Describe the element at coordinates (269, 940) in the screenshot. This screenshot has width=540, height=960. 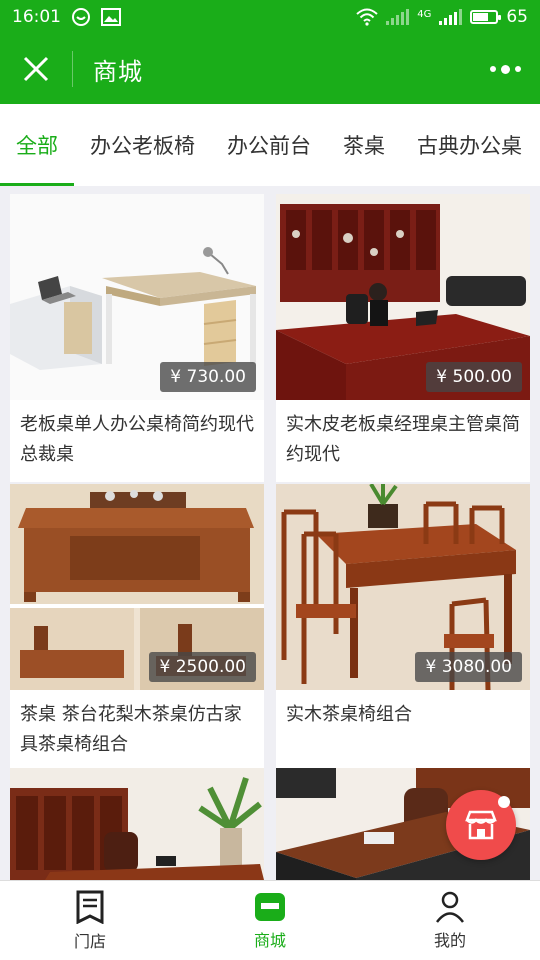
I see `nav-mall-label: 商城` at that location.